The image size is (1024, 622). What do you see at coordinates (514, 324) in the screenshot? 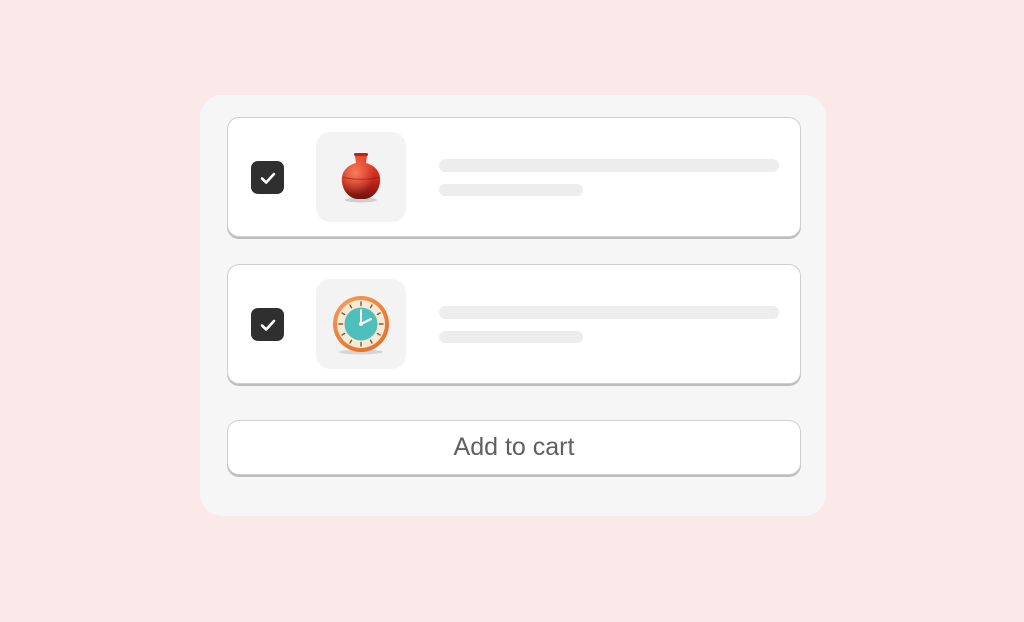
I see `product-item-clock` at bounding box center [514, 324].